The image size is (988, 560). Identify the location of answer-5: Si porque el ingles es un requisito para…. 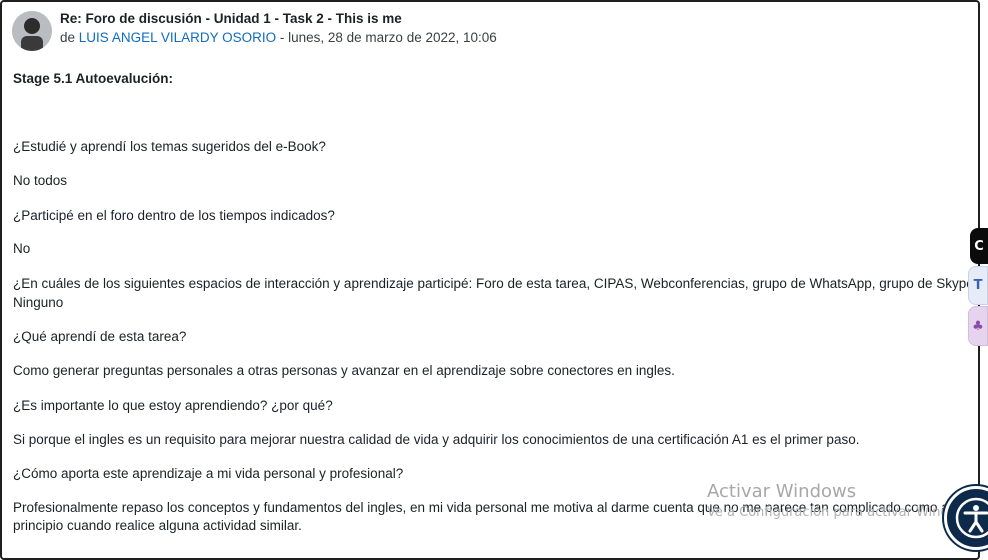
(436, 439).